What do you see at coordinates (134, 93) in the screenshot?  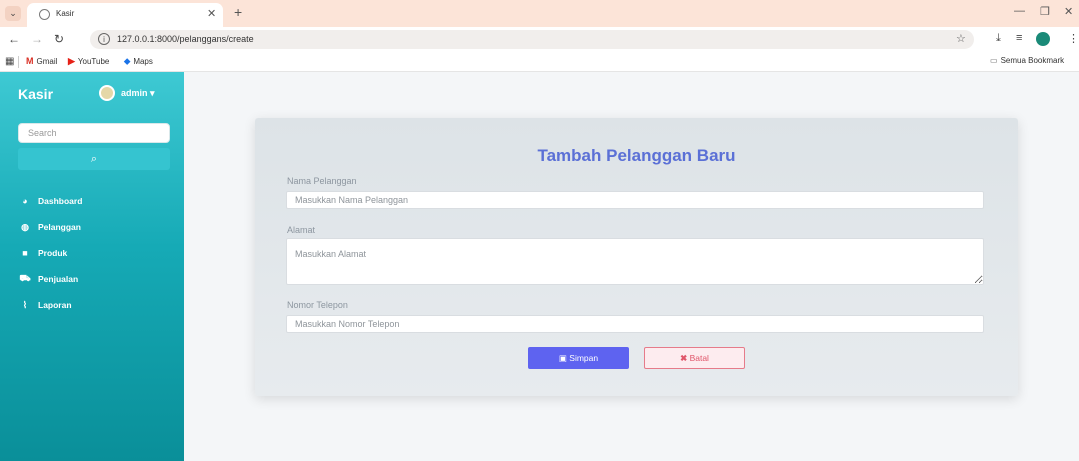 I see `user-name: admin` at bounding box center [134, 93].